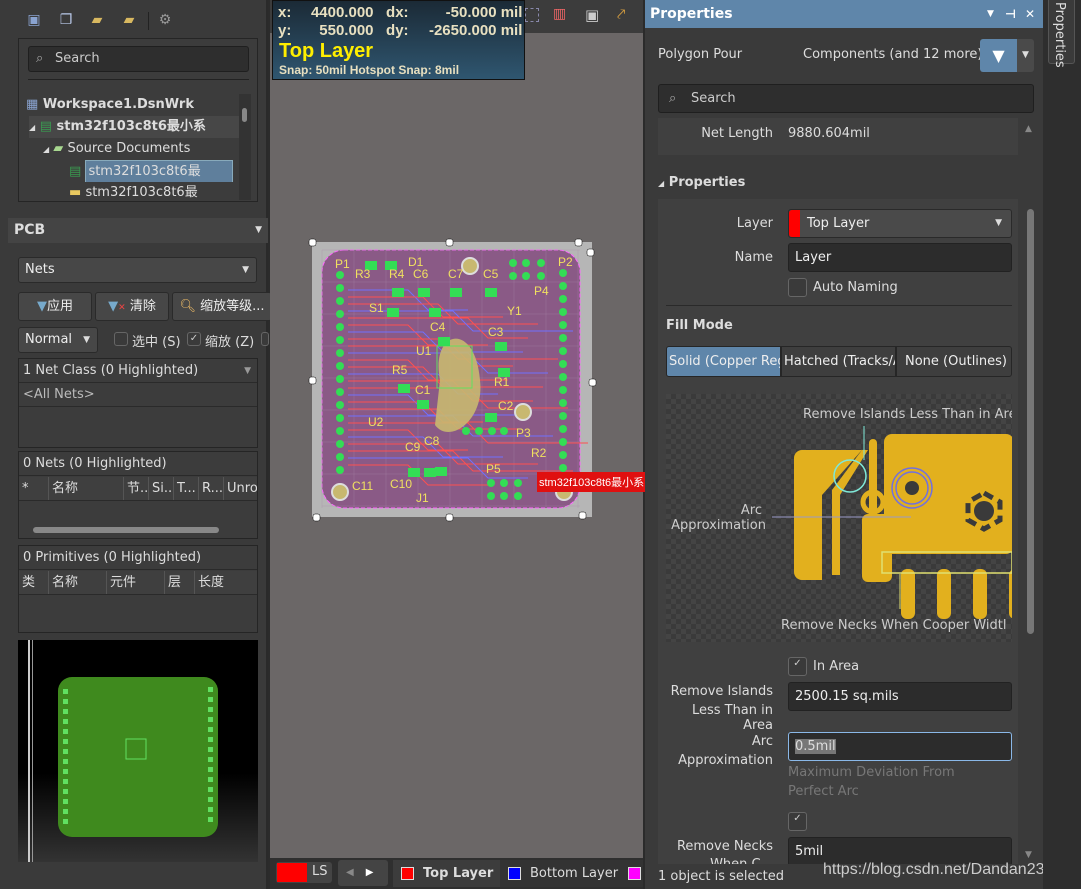  Describe the element at coordinates (631, 873) in the screenshot. I see `layer-tab-mechanical` at that location.